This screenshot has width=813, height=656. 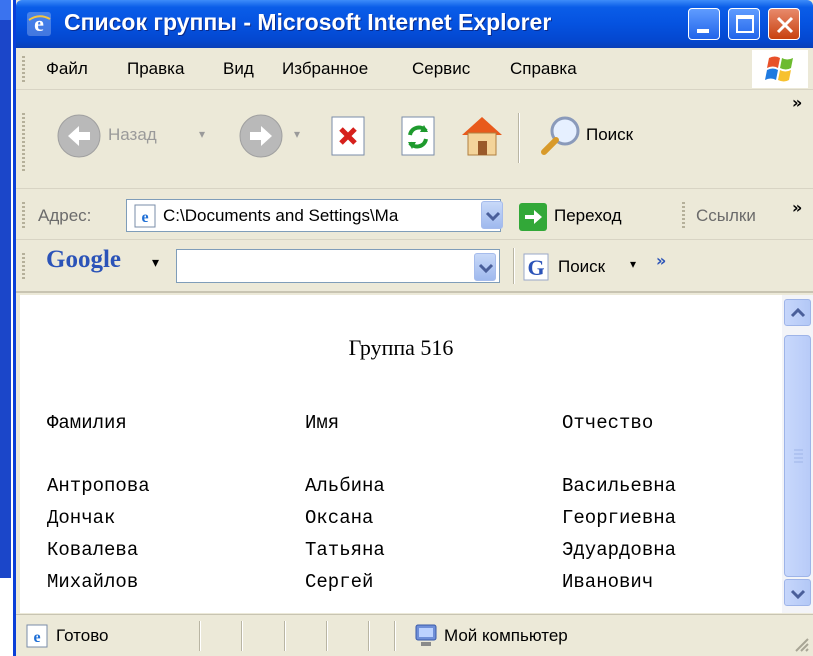 I want to click on google-logo: Google, so click(x=83, y=260).